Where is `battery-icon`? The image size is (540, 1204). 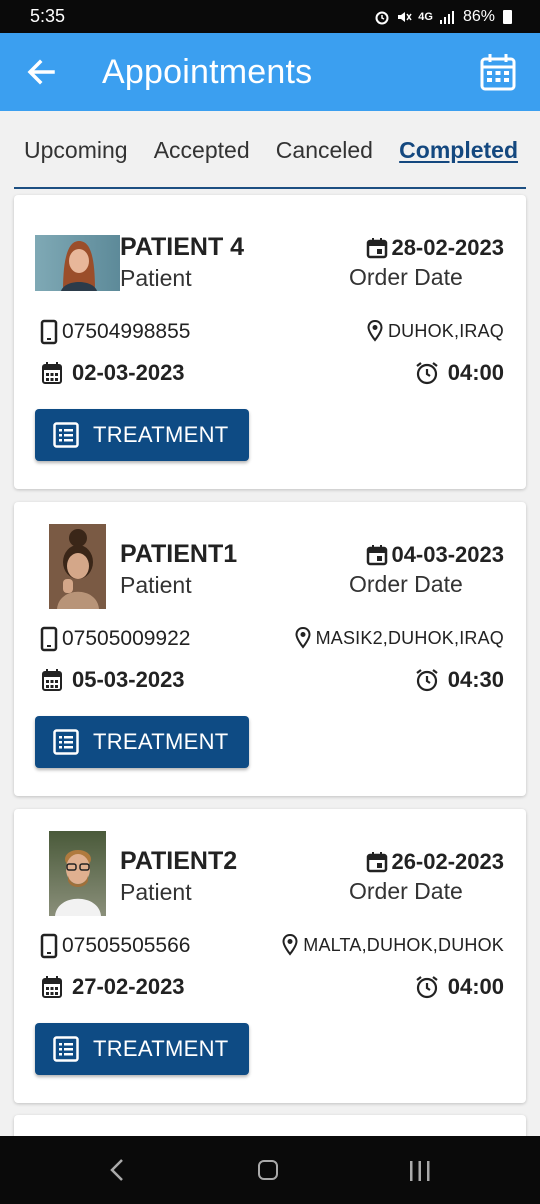
battery-icon is located at coordinates (507, 16).